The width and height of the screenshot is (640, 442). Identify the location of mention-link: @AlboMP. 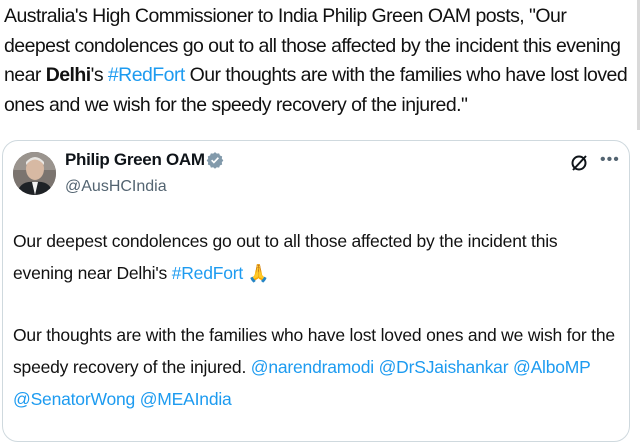
(552, 367).